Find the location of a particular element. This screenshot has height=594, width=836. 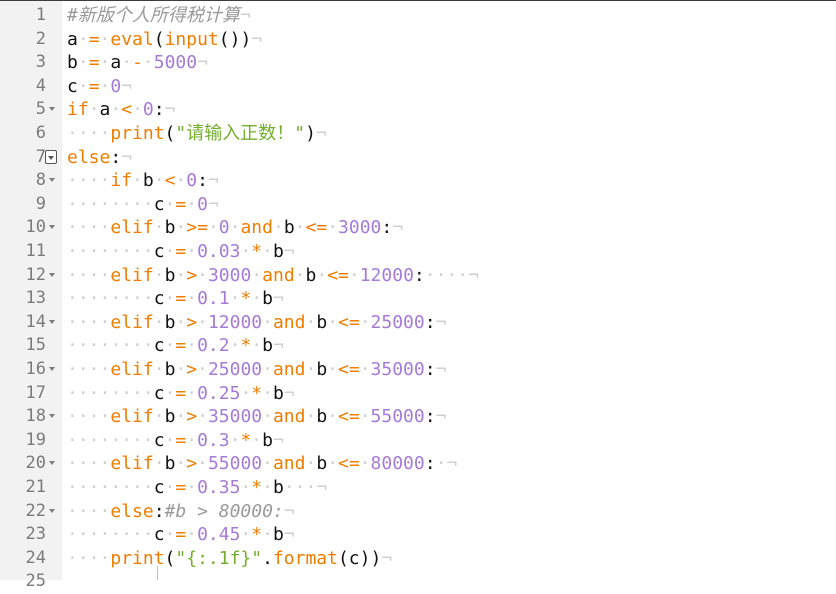

code-text: ····print("{:.1f}".format(c))¬ is located at coordinates (229, 559).